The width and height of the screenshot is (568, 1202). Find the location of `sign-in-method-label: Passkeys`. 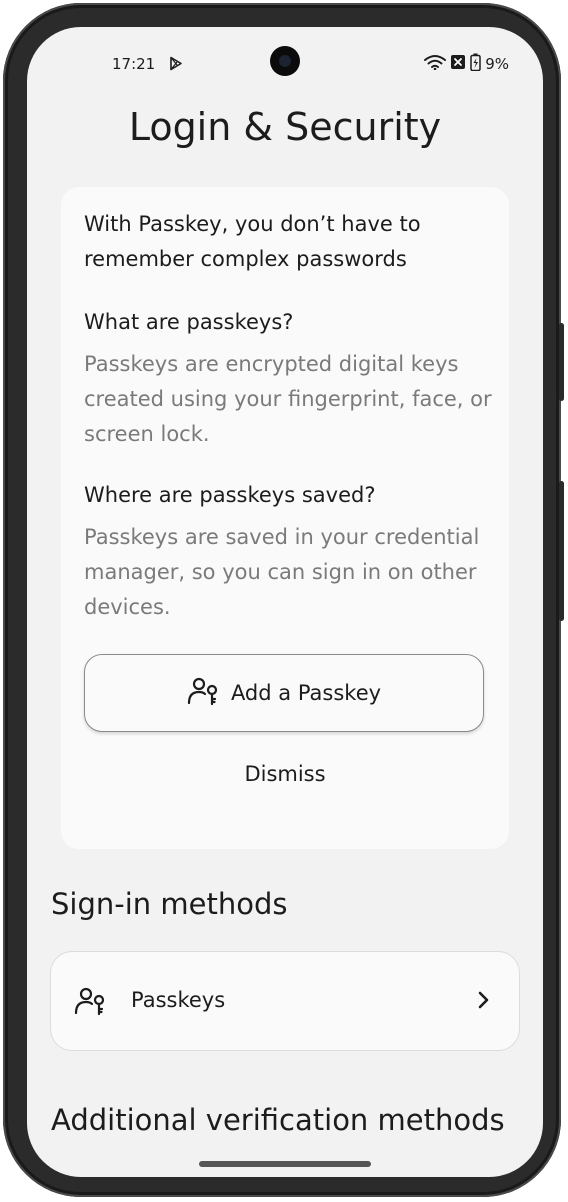

sign-in-method-label: Passkeys is located at coordinates (178, 1000).